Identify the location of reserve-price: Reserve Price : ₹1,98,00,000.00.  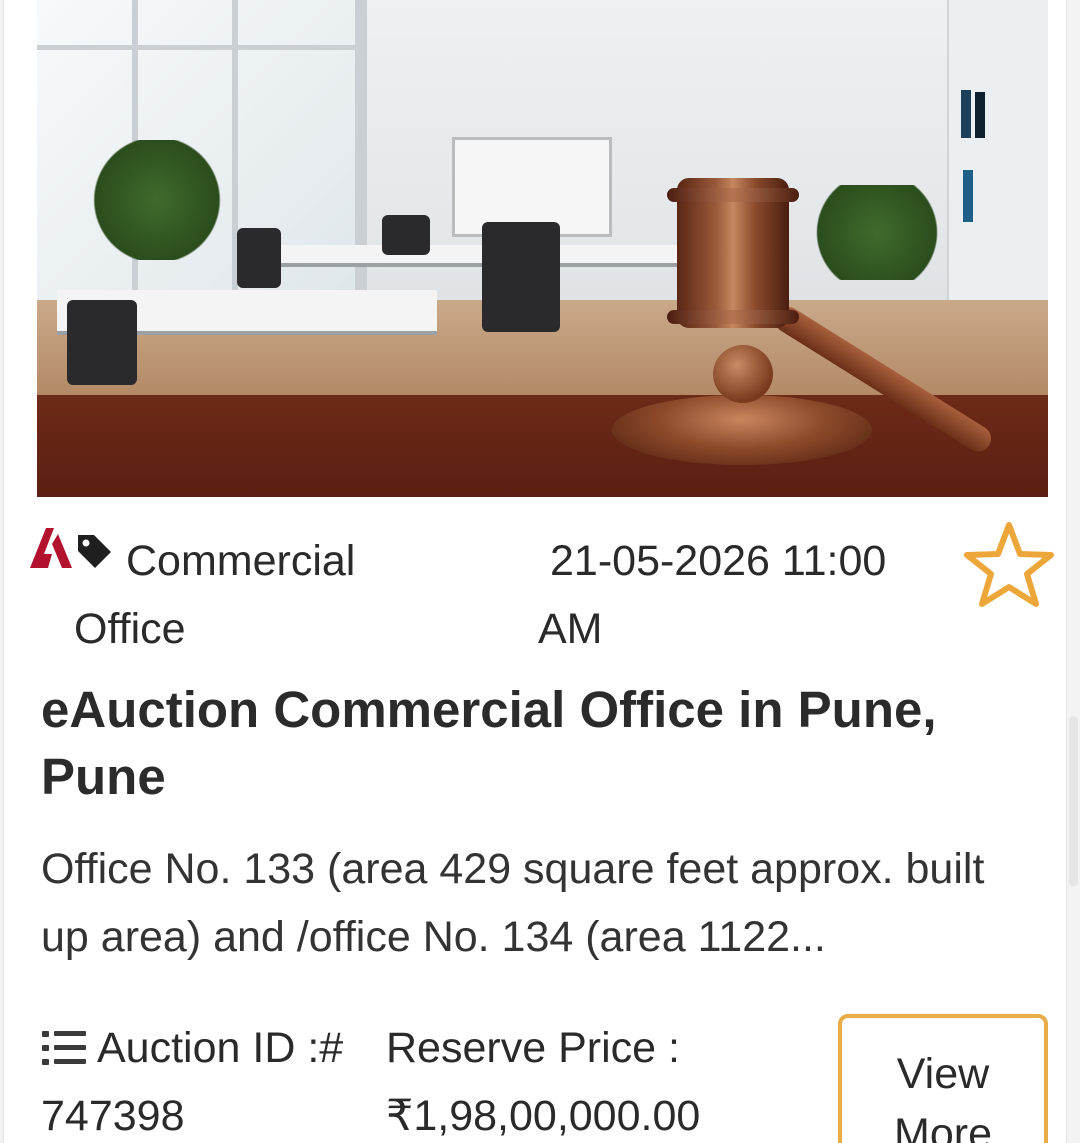
(596, 1078).